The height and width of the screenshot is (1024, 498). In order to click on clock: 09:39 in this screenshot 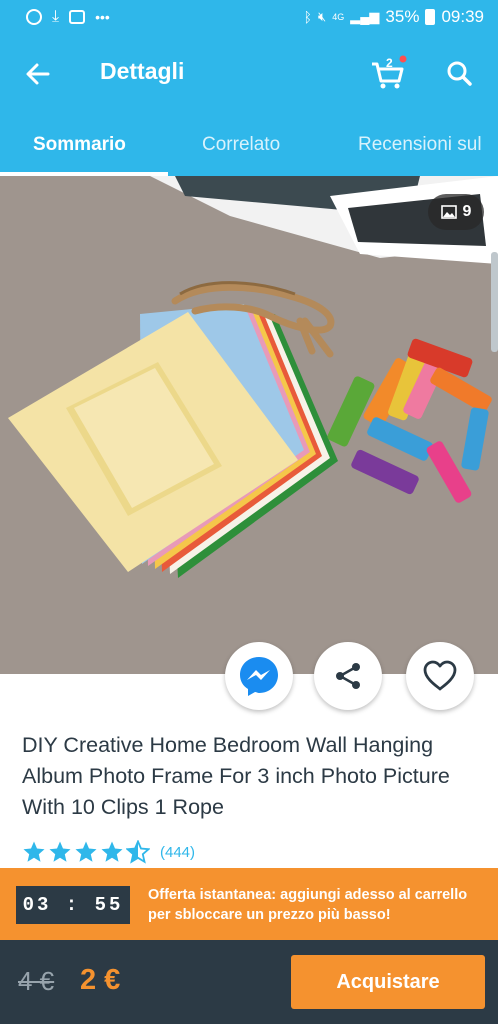, I will do `click(462, 16)`.